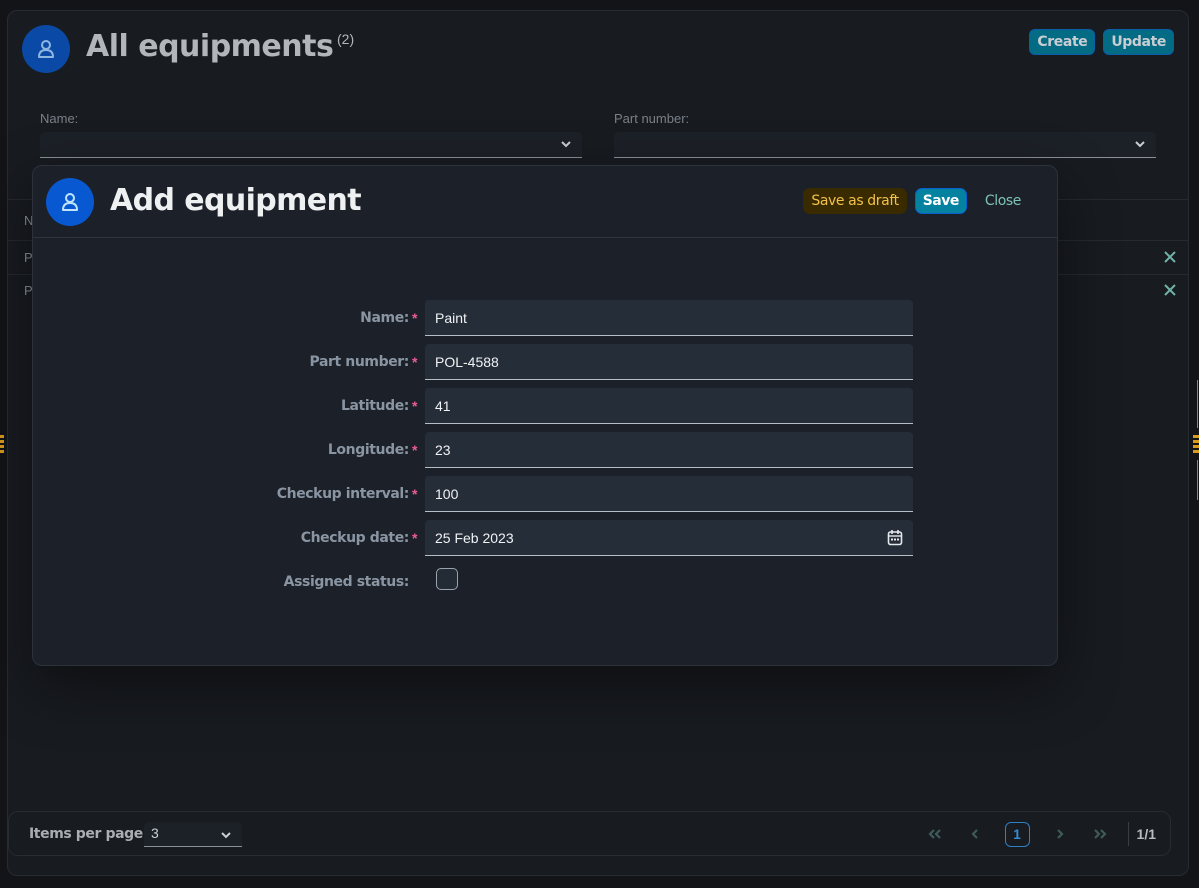  I want to click on name-filter-label: Name:, so click(59, 118).